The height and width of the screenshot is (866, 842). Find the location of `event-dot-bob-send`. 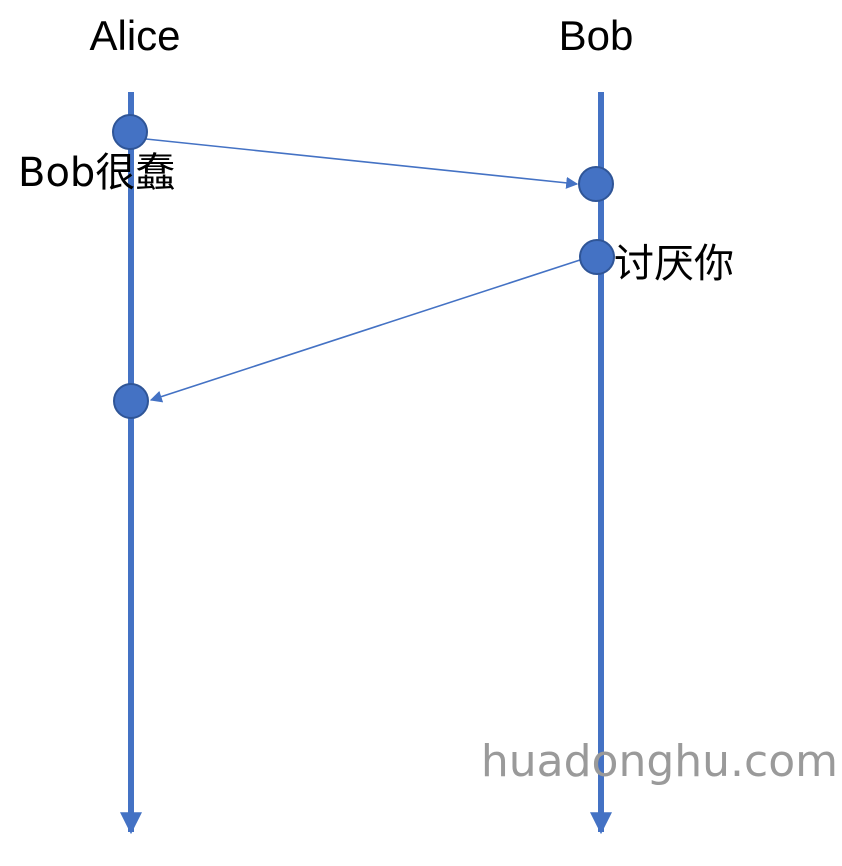

event-dot-bob-send is located at coordinates (597, 257).